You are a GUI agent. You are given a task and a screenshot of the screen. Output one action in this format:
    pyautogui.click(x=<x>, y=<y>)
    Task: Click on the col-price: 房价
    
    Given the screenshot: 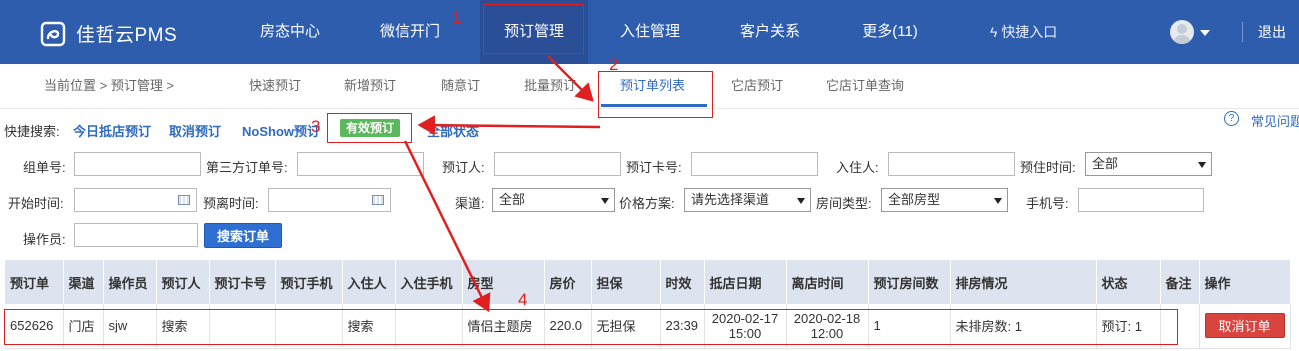 What is the action you would take?
    pyautogui.click(x=568, y=282)
    